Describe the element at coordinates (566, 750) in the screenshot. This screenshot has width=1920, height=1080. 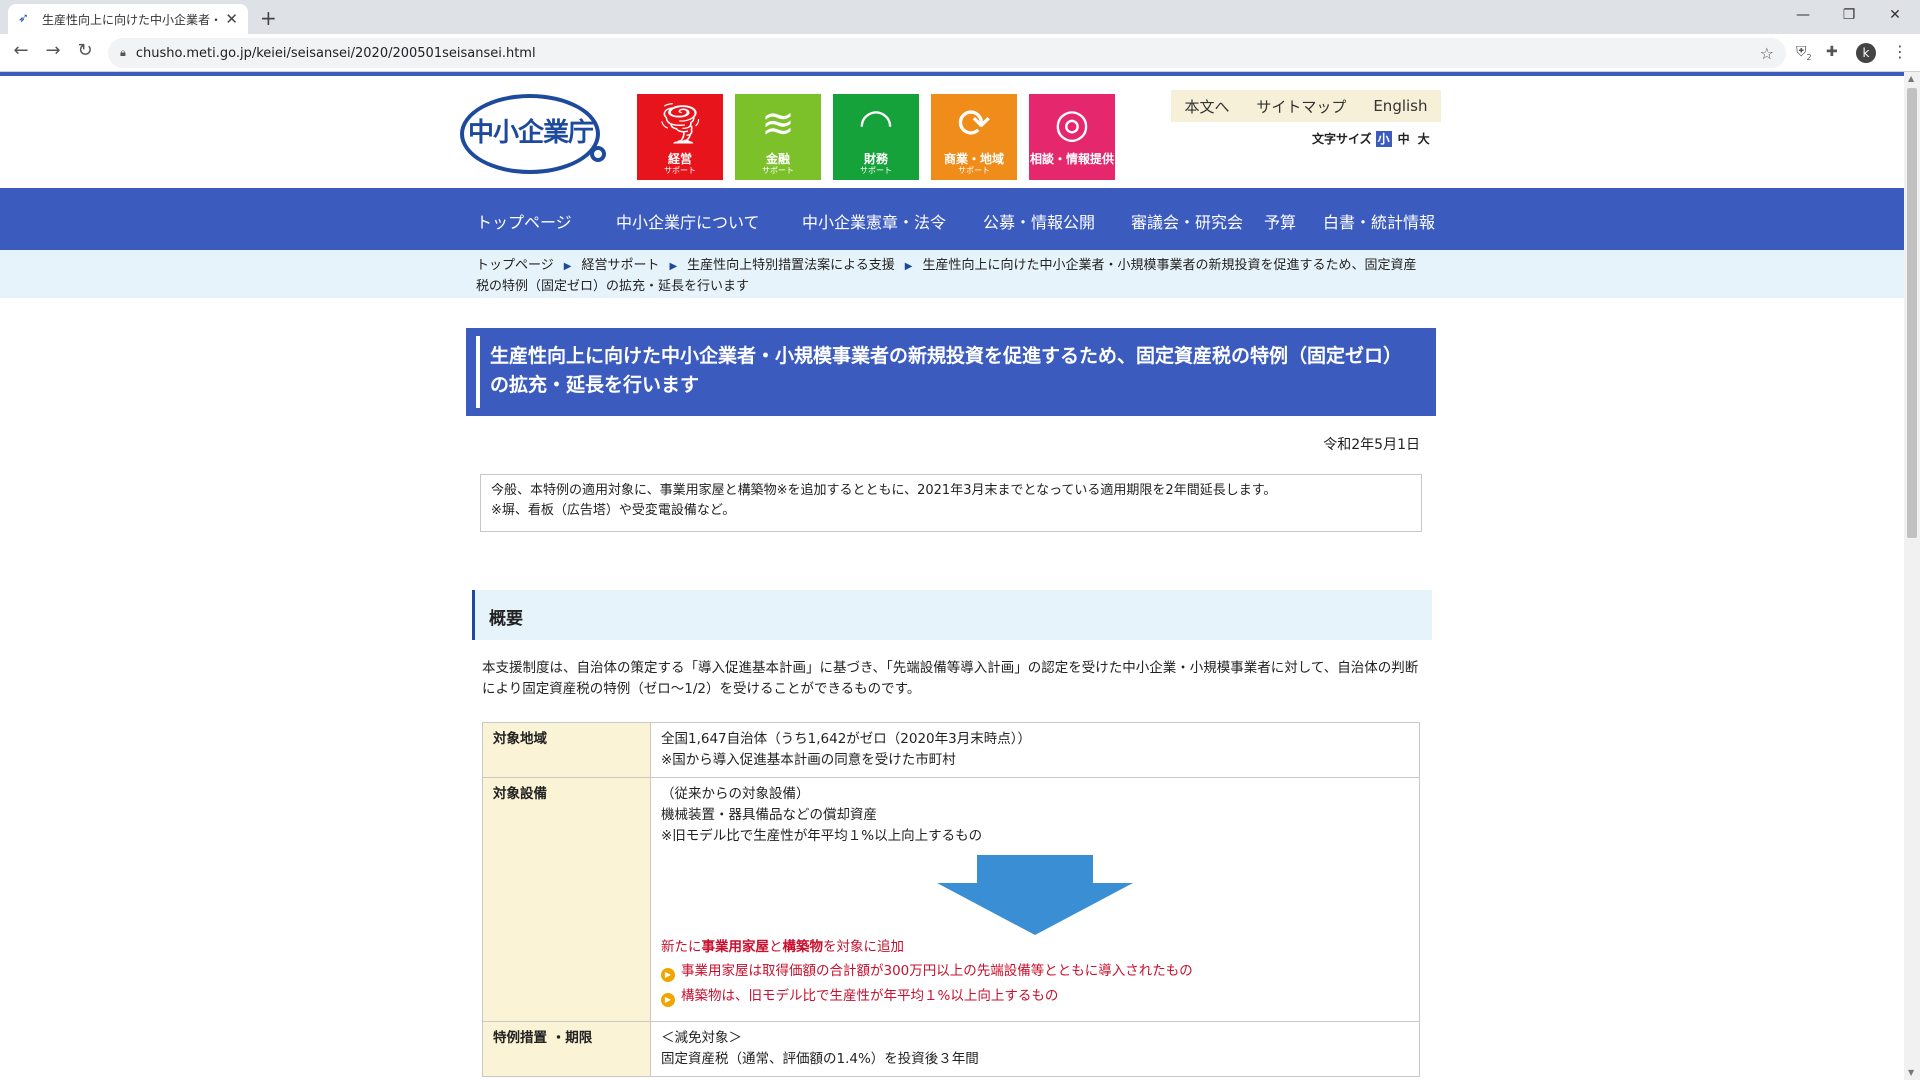
I see `row-header: 対象地域` at that location.